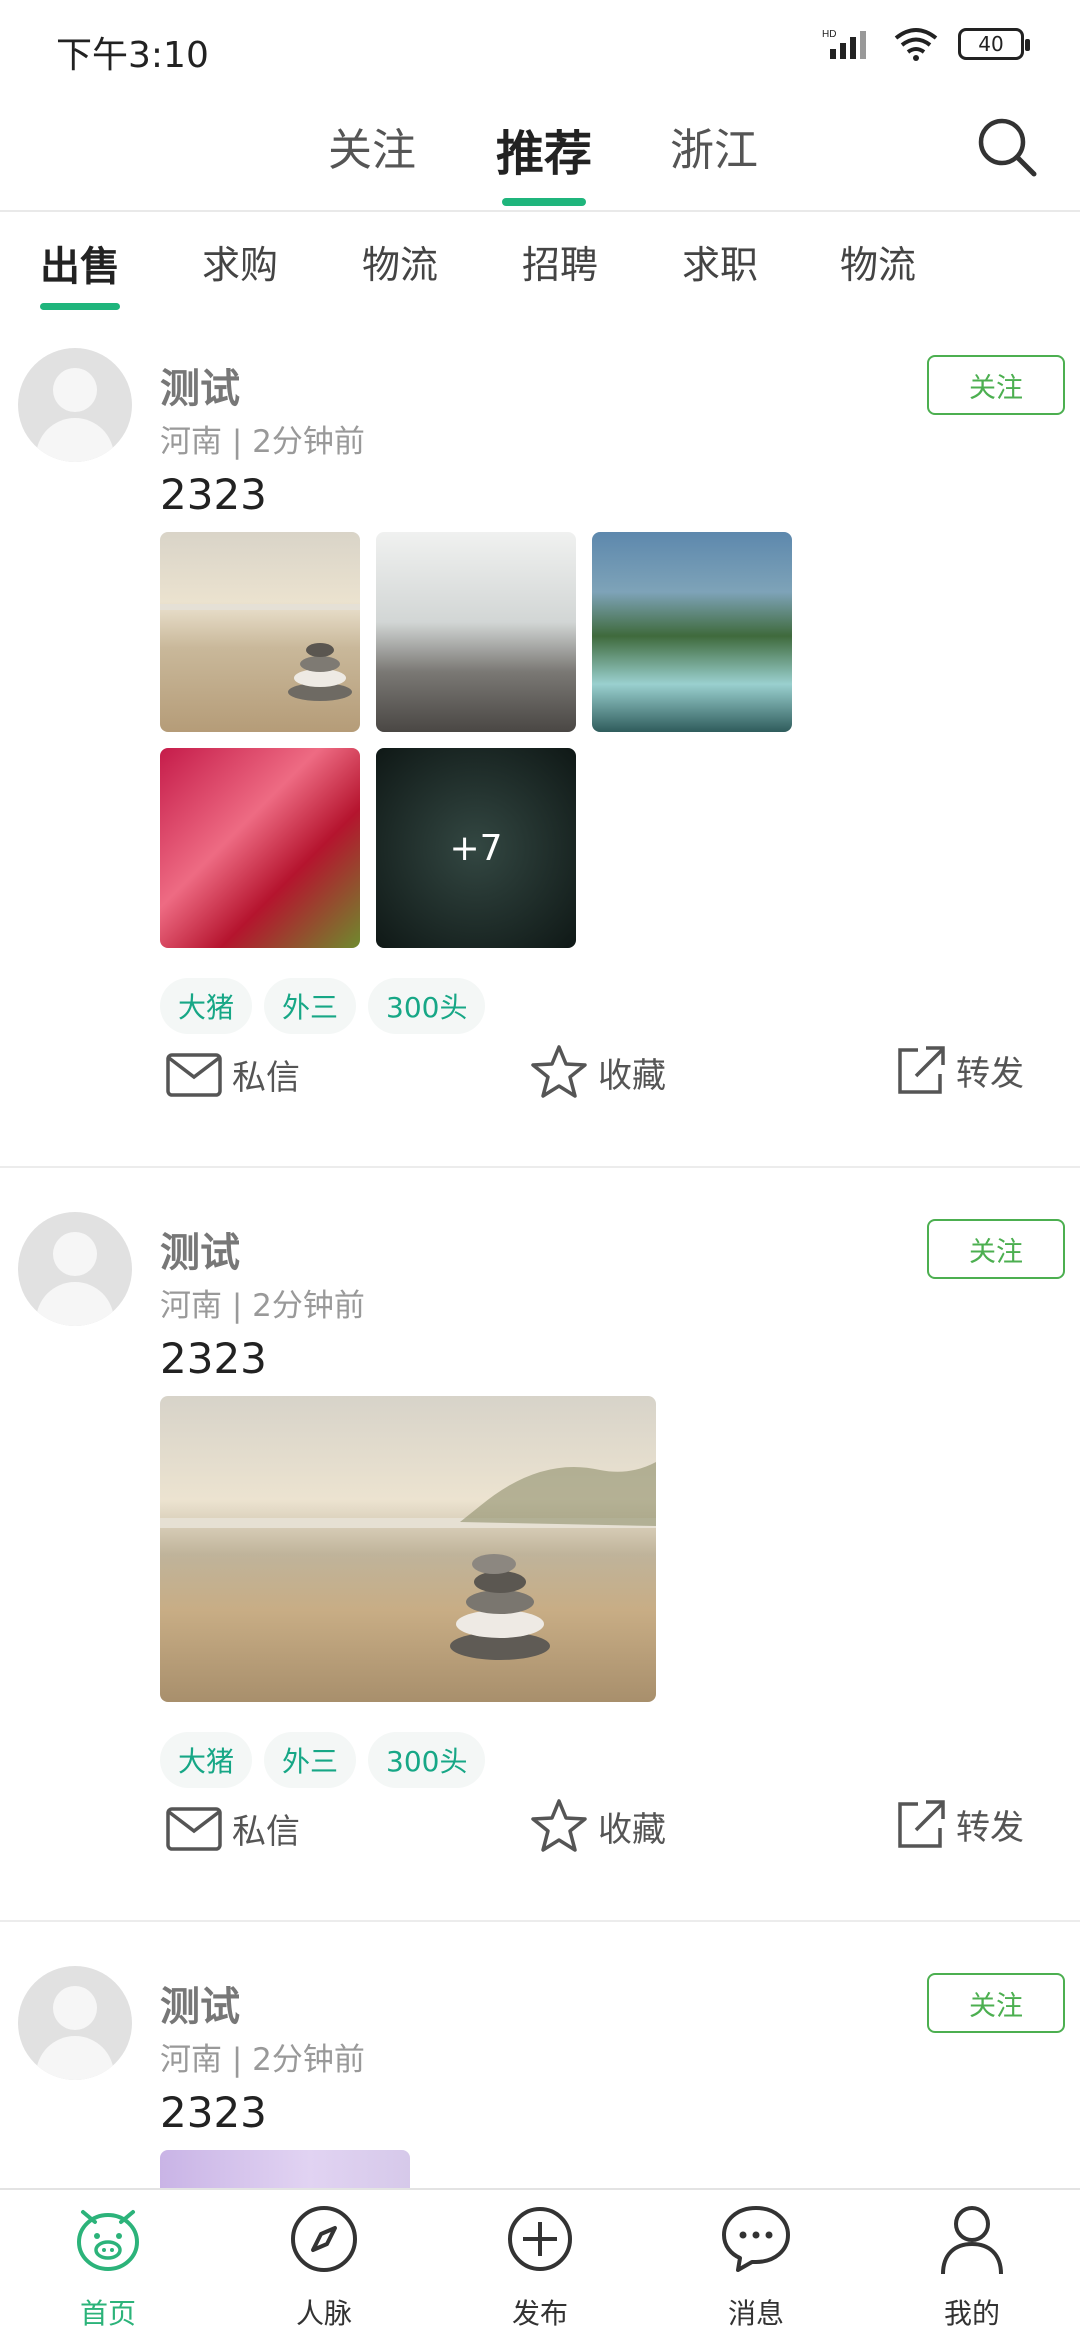  What do you see at coordinates (916, 44) in the screenshot?
I see `wifi-icon` at bounding box center [916, 44].